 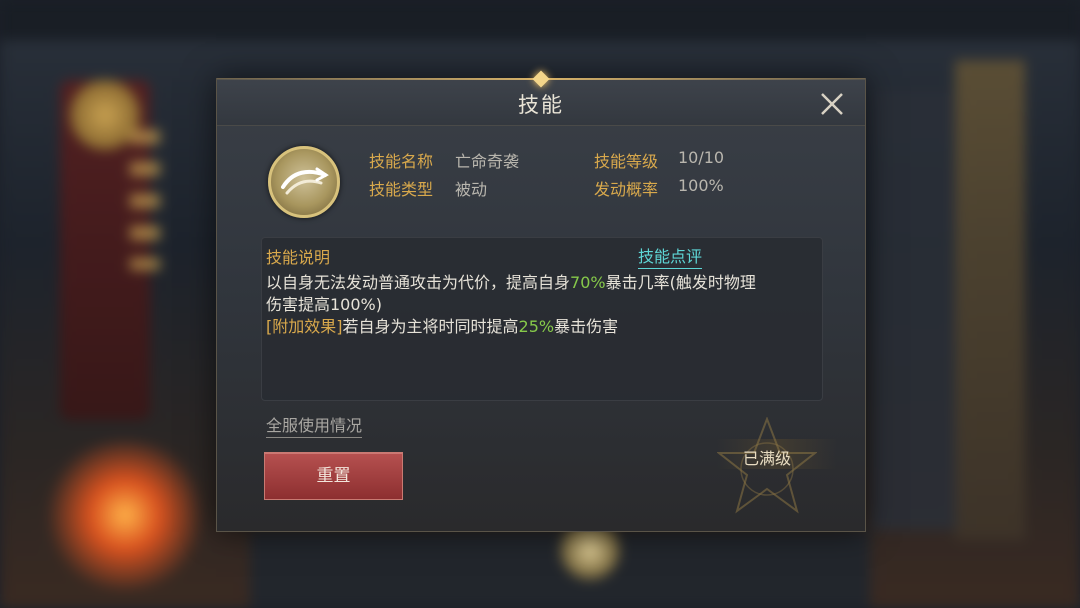 I want to click on crit-rate-value: 70%, so click(x=588, y=282).